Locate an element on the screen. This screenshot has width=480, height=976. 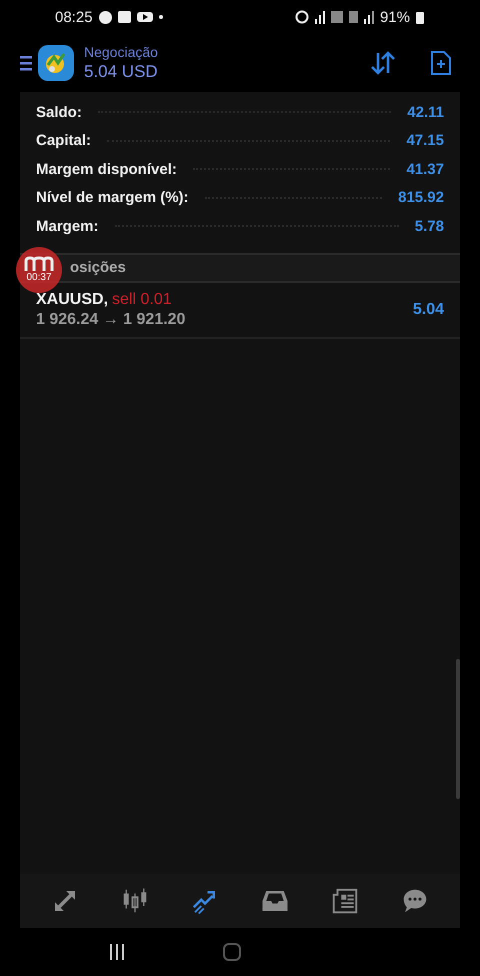
position-symbol: XAUUSD, is located at coordinates (72, 299).